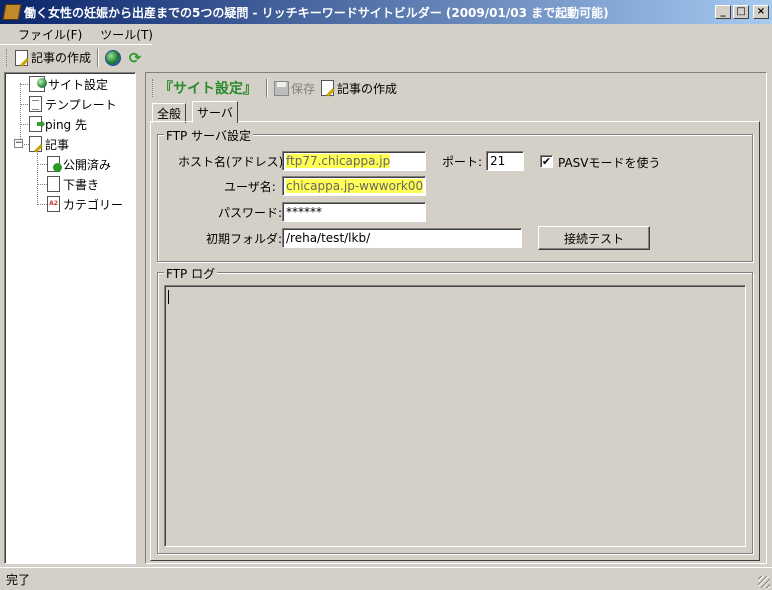 This screenshot has height=590, width=772. Describe the element at coordinates (244, 239) in the screenshot. I see `folder-label: 初期フォルダ:` at that location.